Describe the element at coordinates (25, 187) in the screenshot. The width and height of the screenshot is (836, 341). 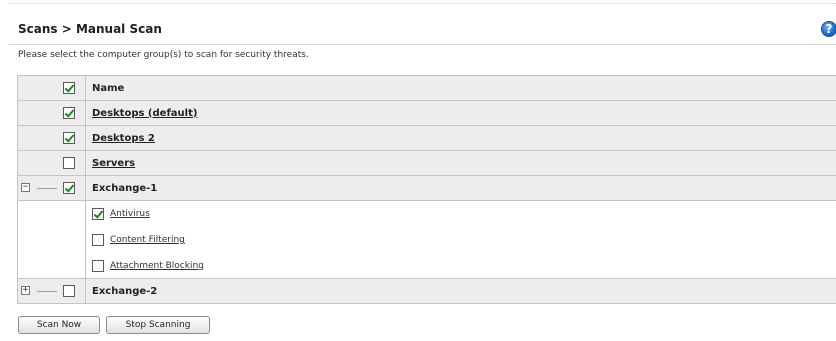
I see `collapse-icon: −` at that location.